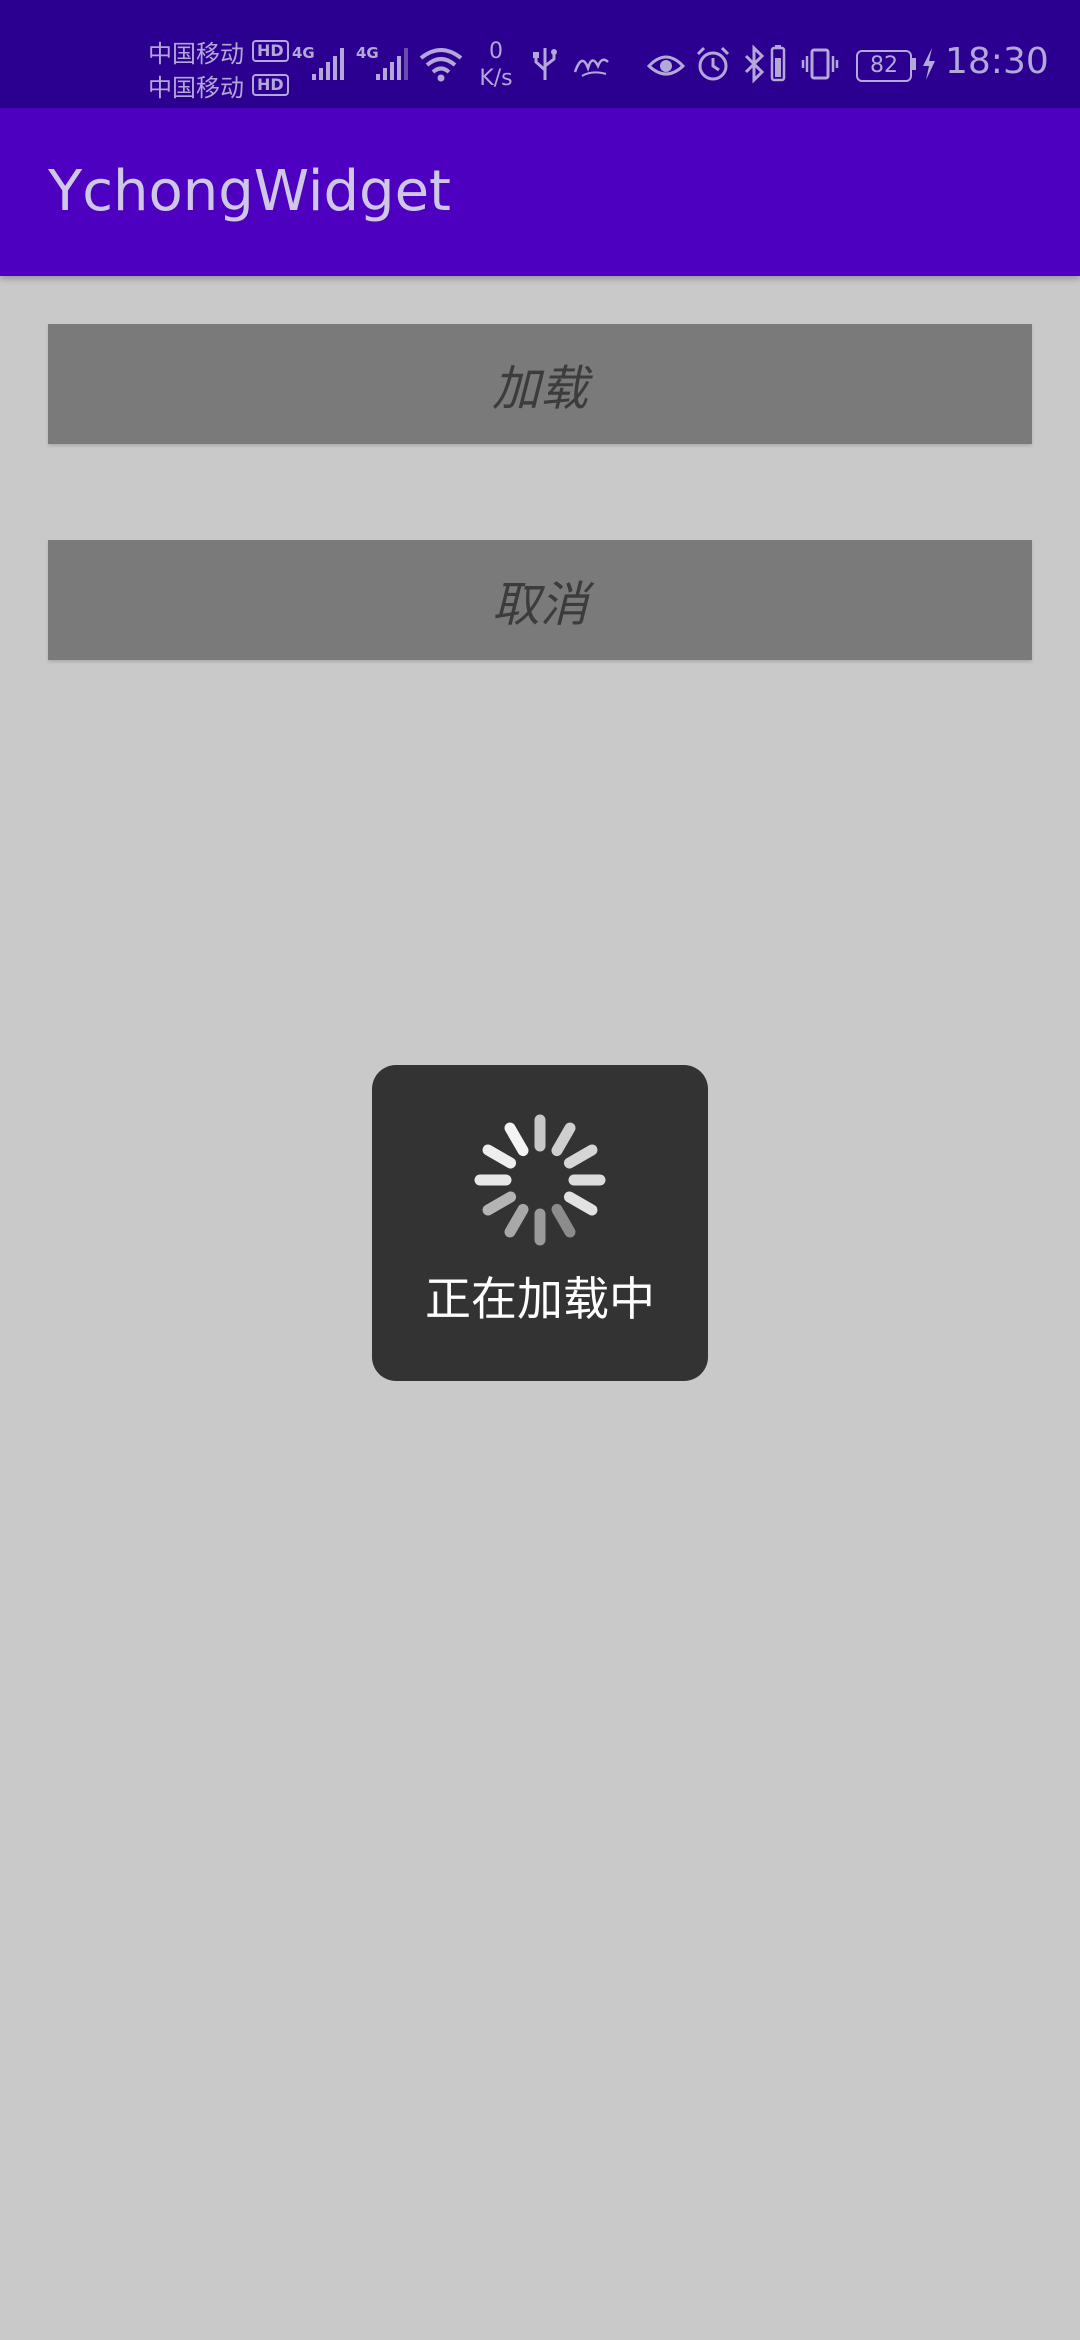 The width and height of the screenshot is (1080, 2340). I want to click on status-bar: 中国移动 HD 中国移动 HD 4G 4G 0 K/s 82 18:30, so click(540, 54).